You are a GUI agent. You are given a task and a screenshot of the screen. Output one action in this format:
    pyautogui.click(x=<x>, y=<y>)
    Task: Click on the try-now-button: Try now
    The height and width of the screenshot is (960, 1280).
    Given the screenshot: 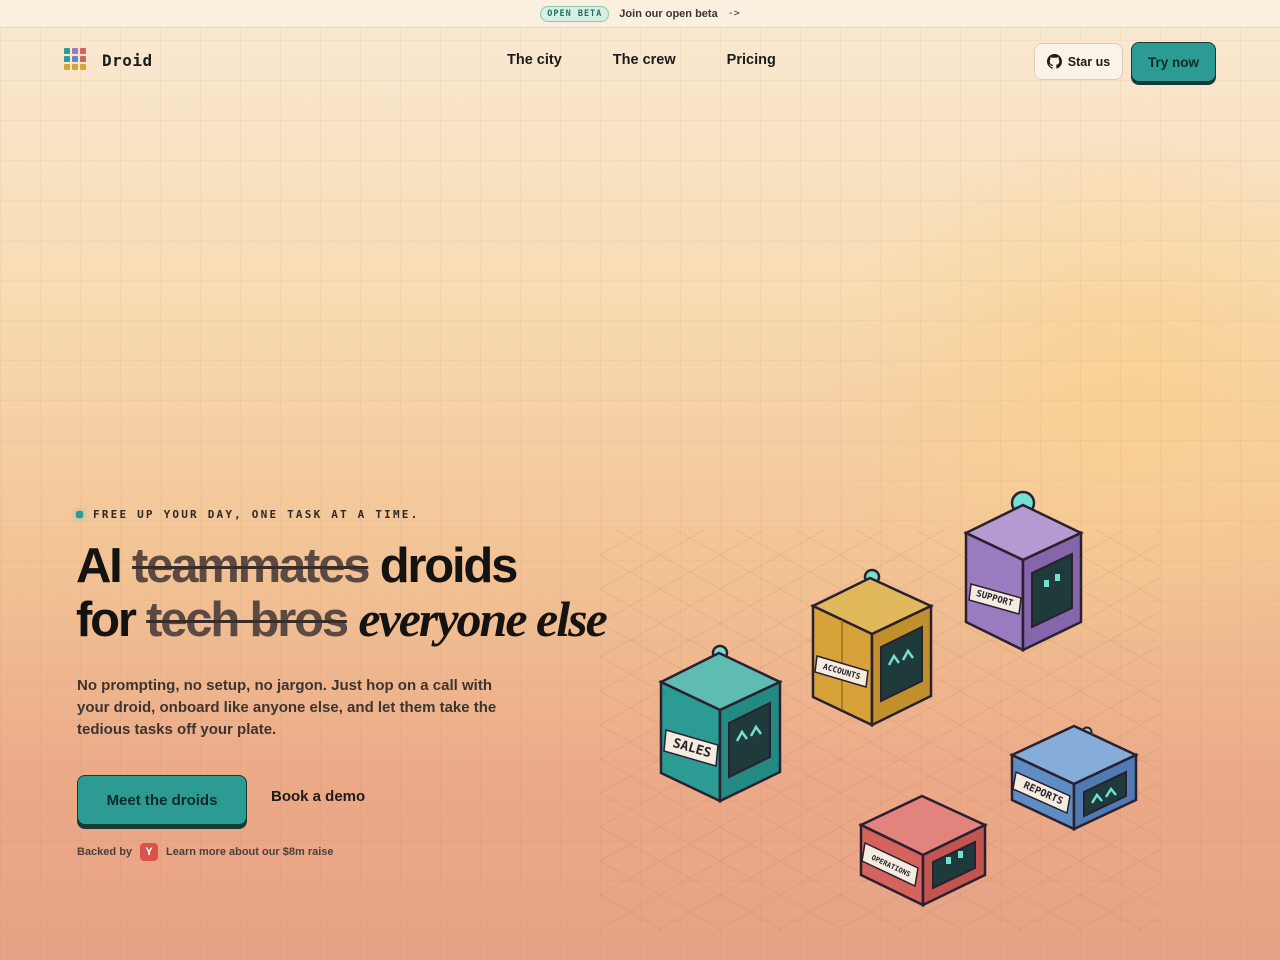 What is the action you would take?
    pyautogui.click(x=1173, y=62)
    